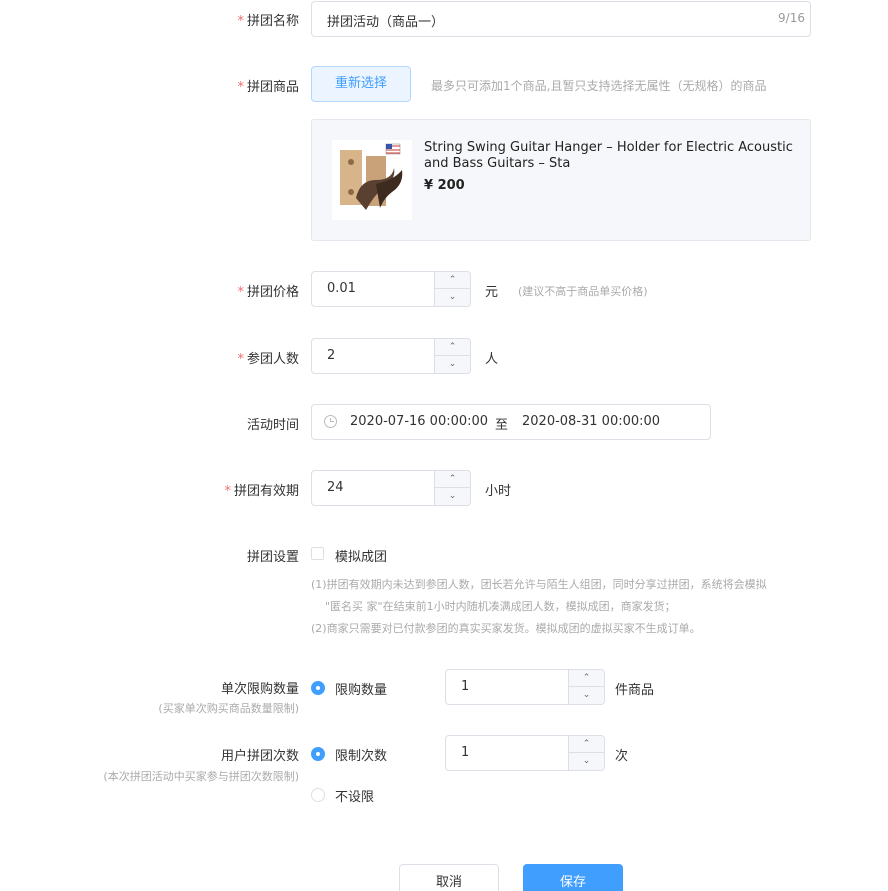 The height and width of the screenshot is (891, 888). What do you see at coordinates (201, 776) in the screenshot?
I see `user-join-limit-sublabel: (本次拼团活动中买家参与拼团次数限制)` at bounding box center [201, 776].